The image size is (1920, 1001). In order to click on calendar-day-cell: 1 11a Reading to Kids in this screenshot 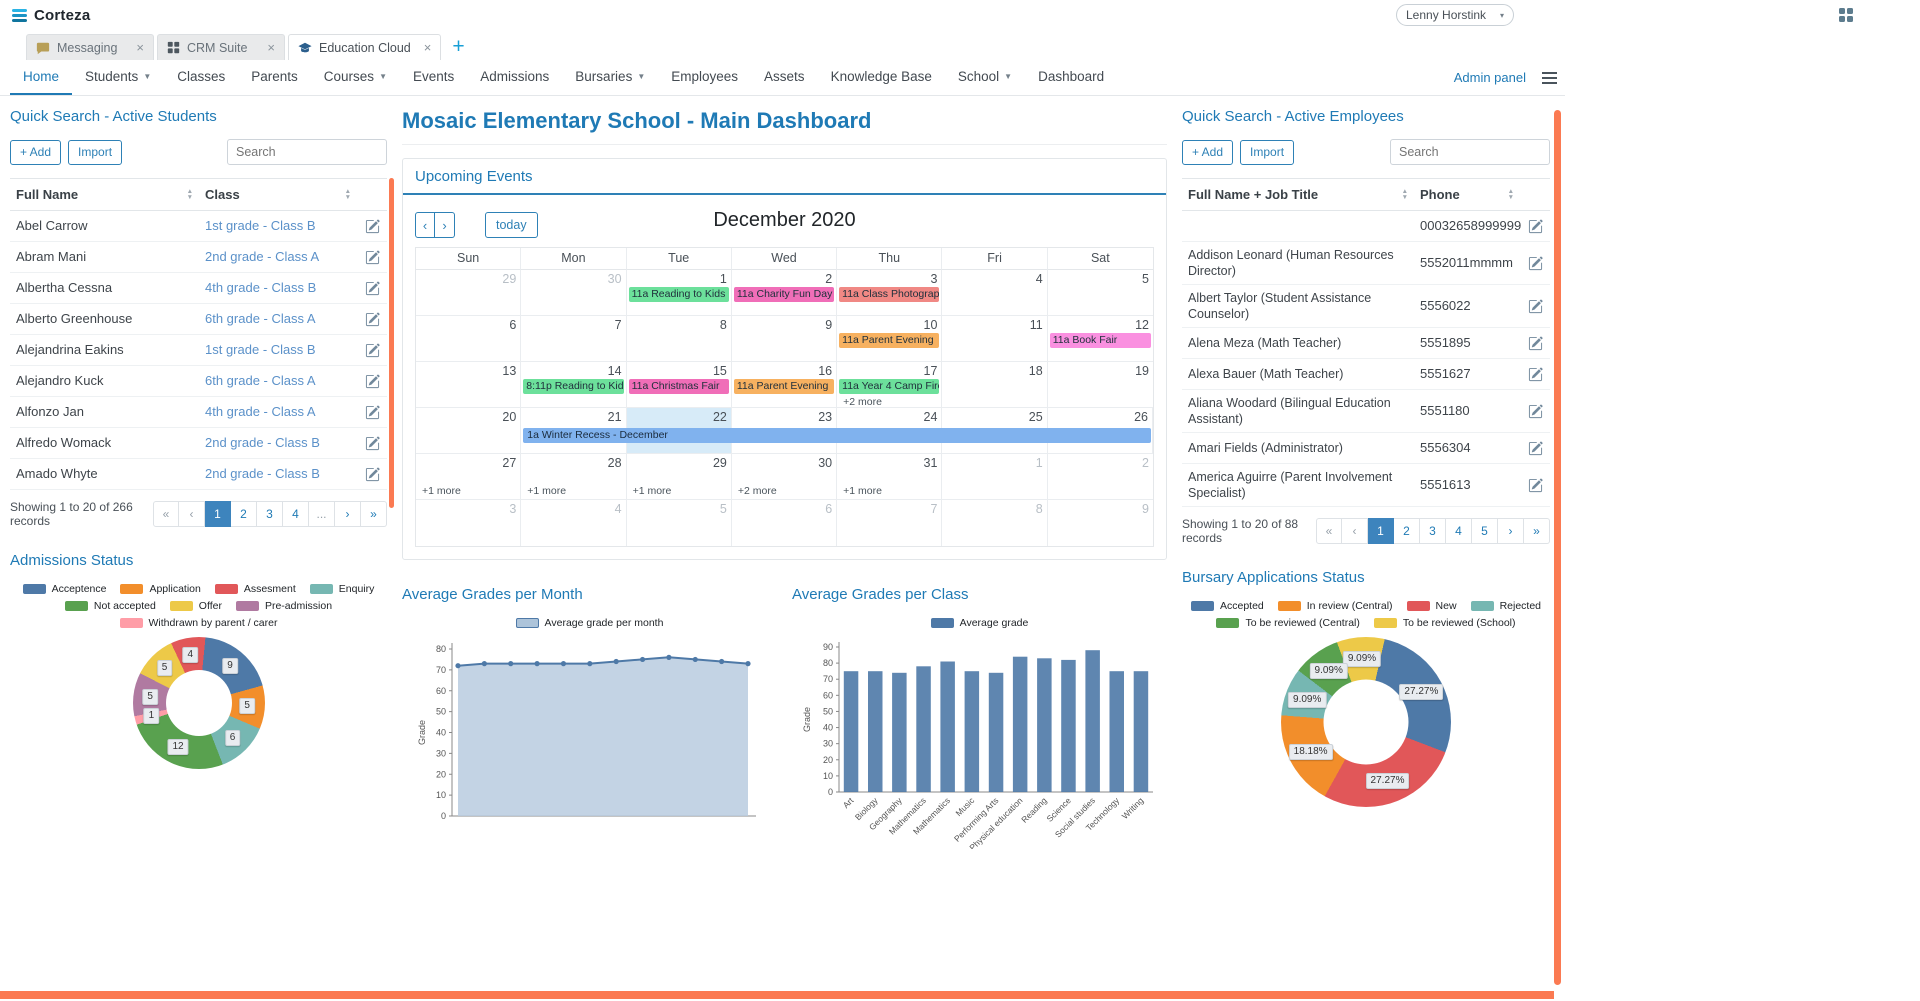, I will do `click(679, 293)`.